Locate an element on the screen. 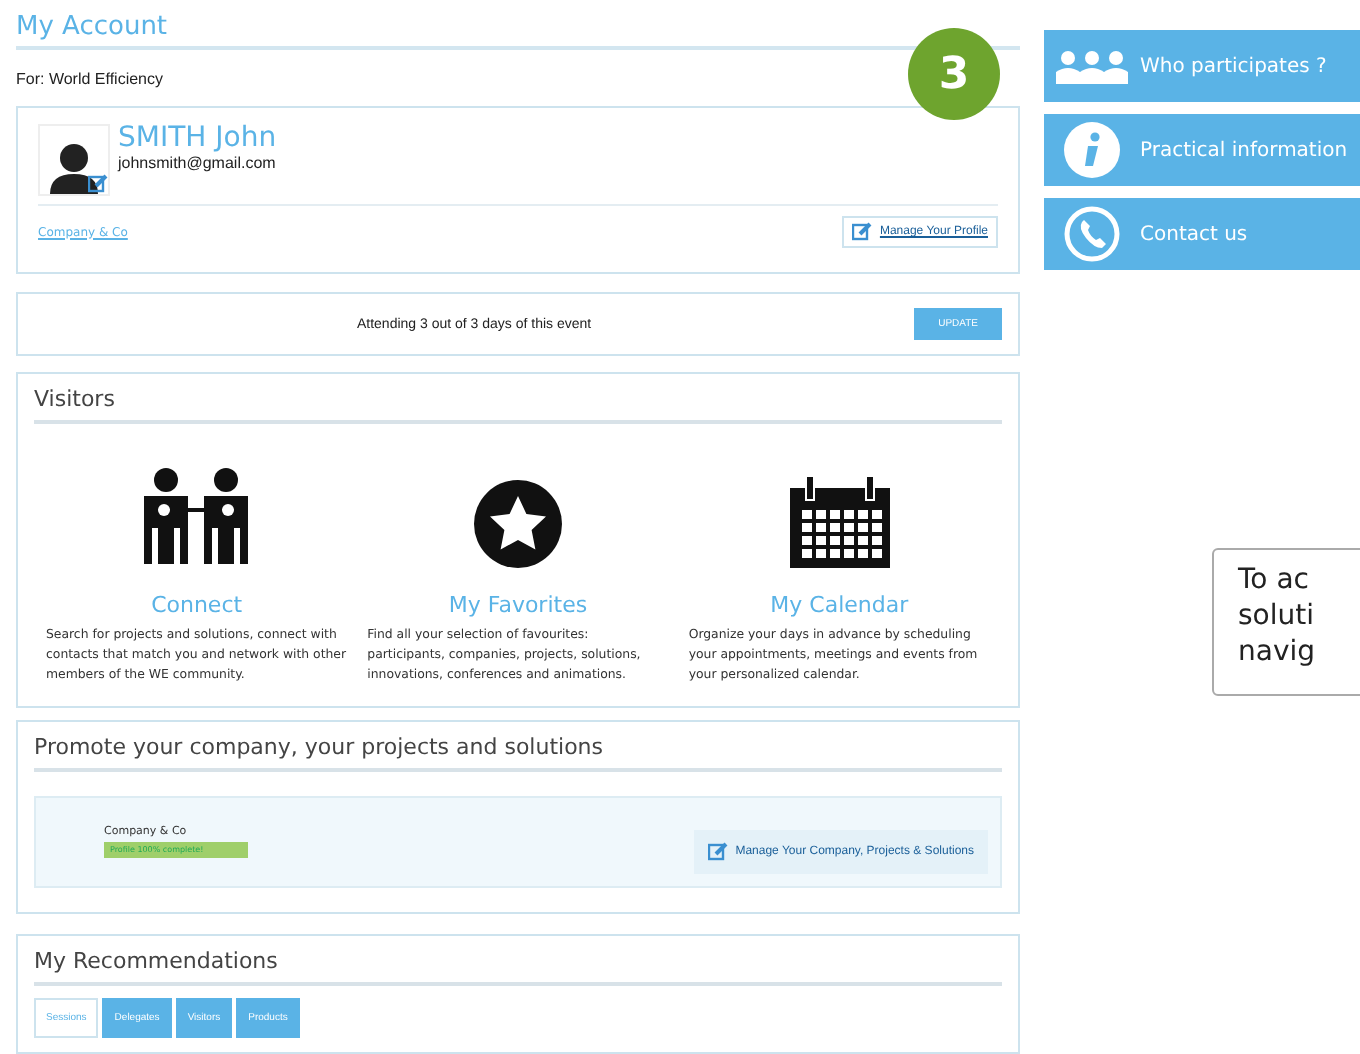 The height and width of the screenshot is (1054, 1360). phone-icon is located at coordinates (1092, 234).